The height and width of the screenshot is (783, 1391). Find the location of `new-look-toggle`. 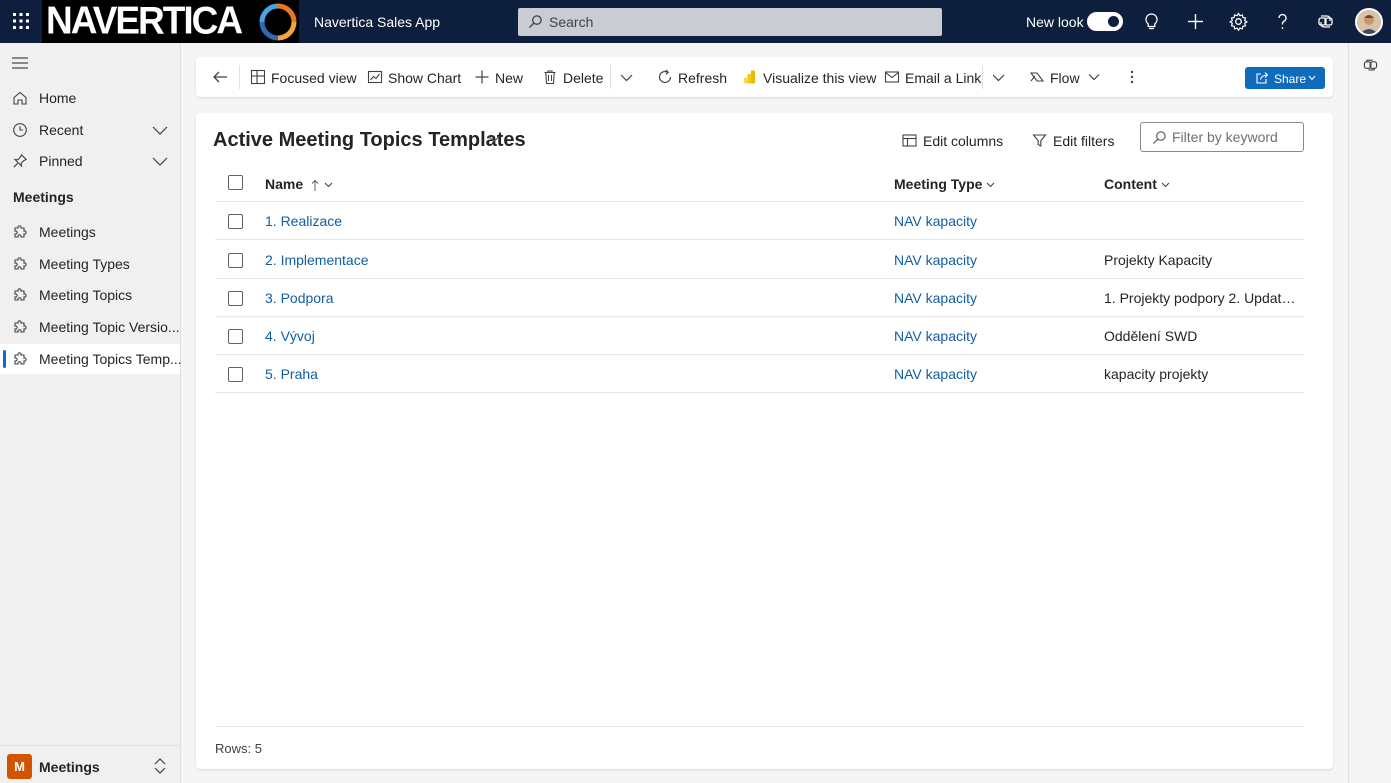

new-look-toggle is located at coordinates (1105, 21).